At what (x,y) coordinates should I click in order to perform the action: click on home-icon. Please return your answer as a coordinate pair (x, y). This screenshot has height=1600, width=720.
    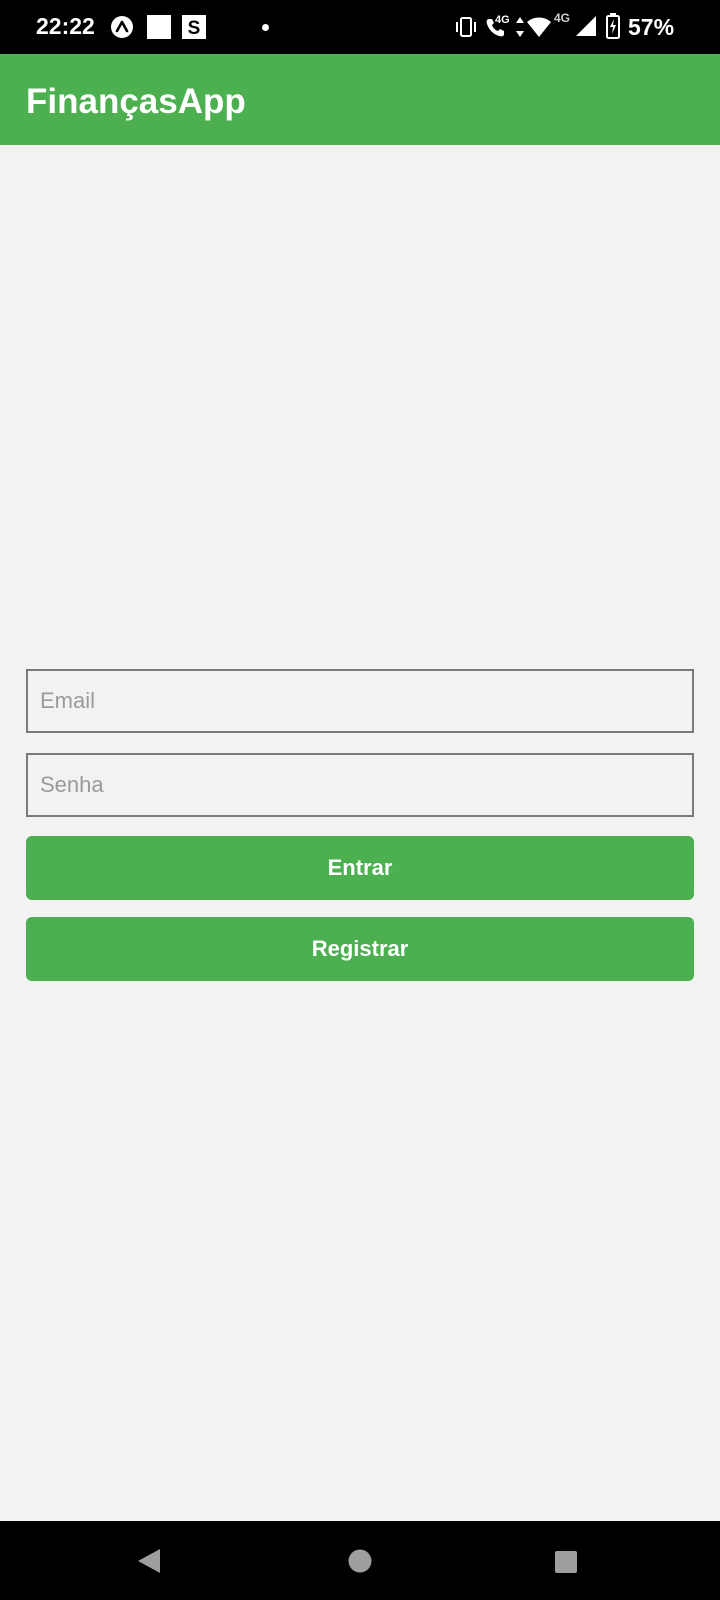
    Looking at the image, I should click on (360, 1561).